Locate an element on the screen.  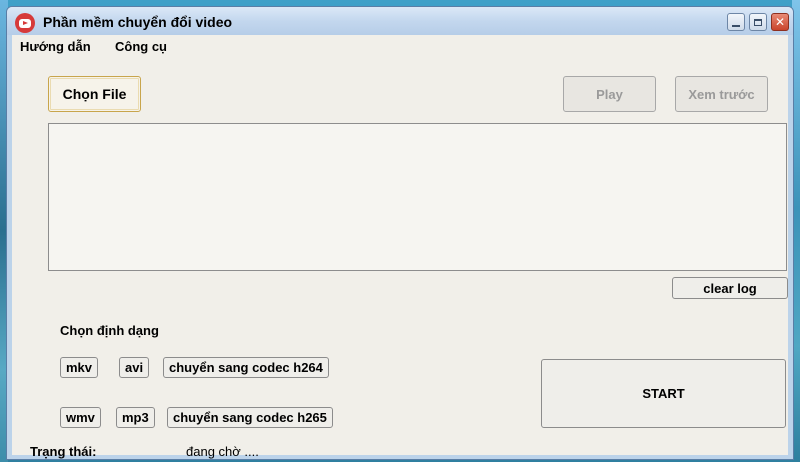
start-button: START is located at coordinates (663, 393).